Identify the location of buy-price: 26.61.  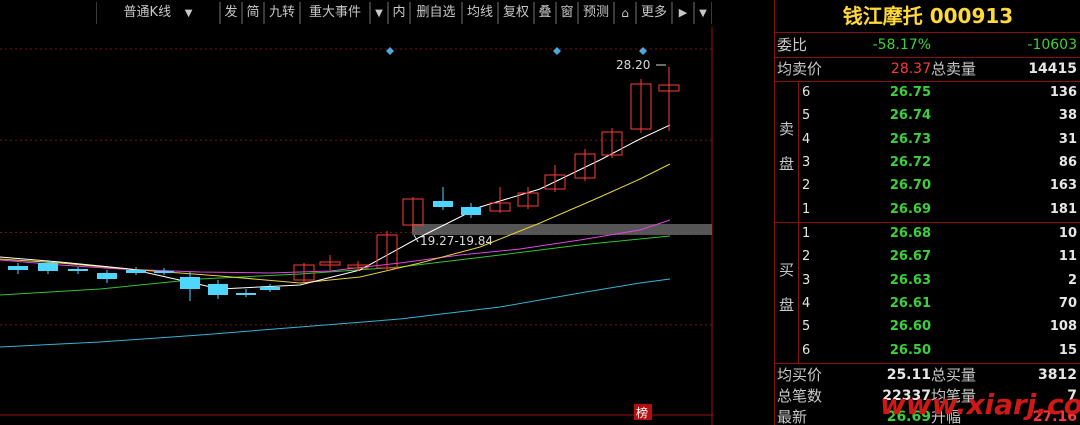
(910, 303).